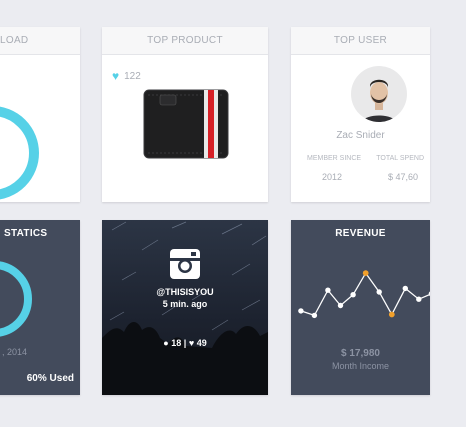 The height and width of the screenshot is (427, 466). Describe the element at coordinates (40, 41) in the screenshot. I see `load-card-header: LOAD` at that location.